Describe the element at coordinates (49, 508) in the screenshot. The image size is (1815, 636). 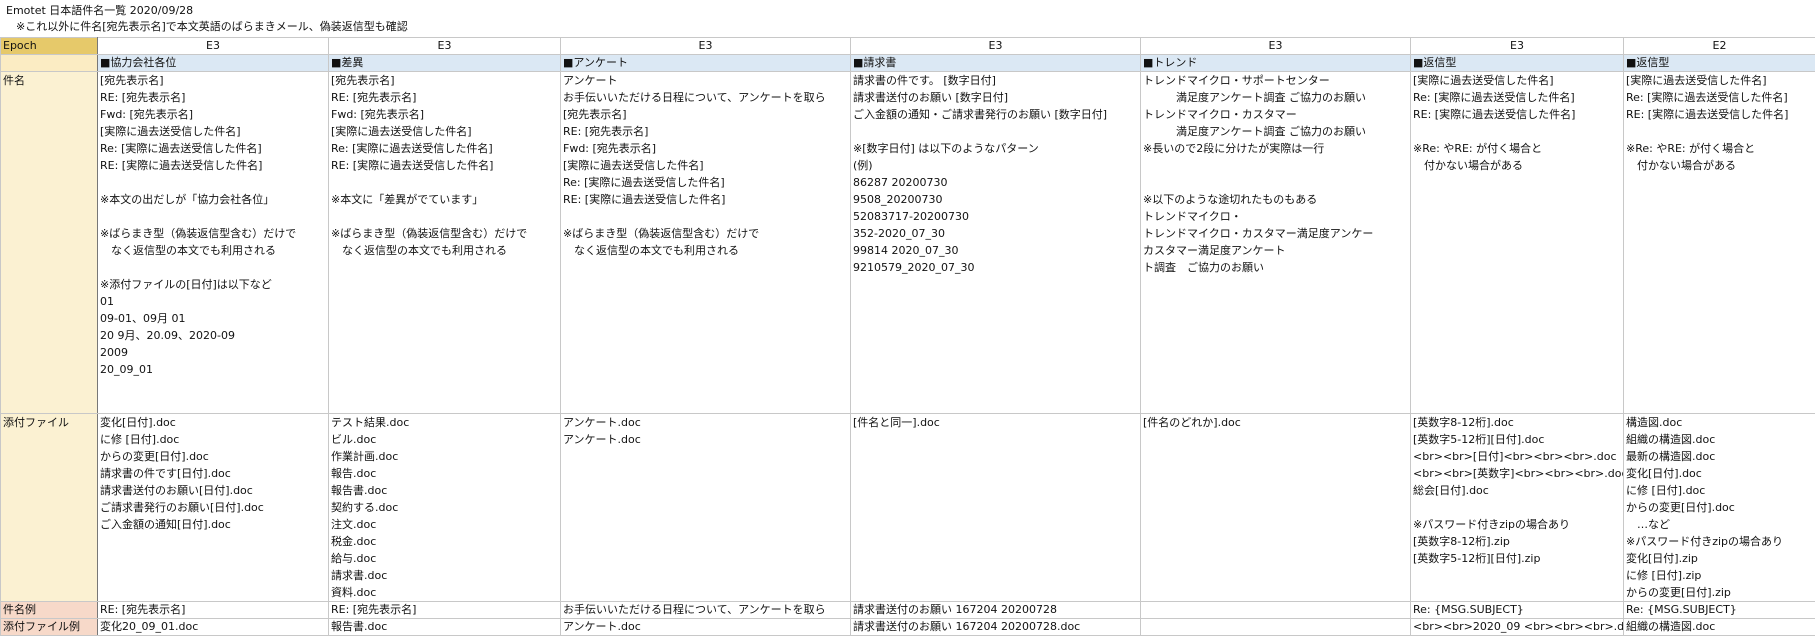
I see `attachment-row-label: 添付ファイル` at that location.